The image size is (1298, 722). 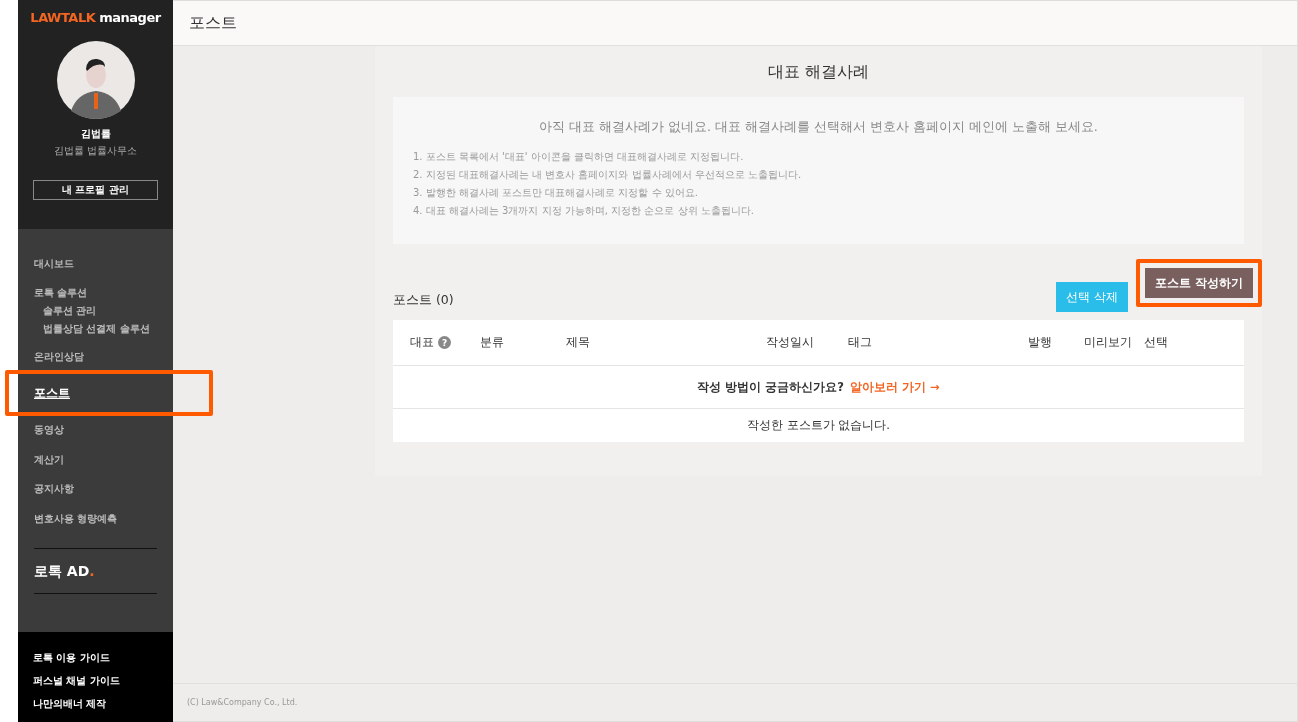 What do you see at coordinates (818, 127) in the screenshot?
I see `empty-message: 아직 대표 해결사례가 없네요. 대표 해결사례를 선택해서 변호사 홈페이지 메인에 노출해 보세요.` at bounding box center [818, 127].